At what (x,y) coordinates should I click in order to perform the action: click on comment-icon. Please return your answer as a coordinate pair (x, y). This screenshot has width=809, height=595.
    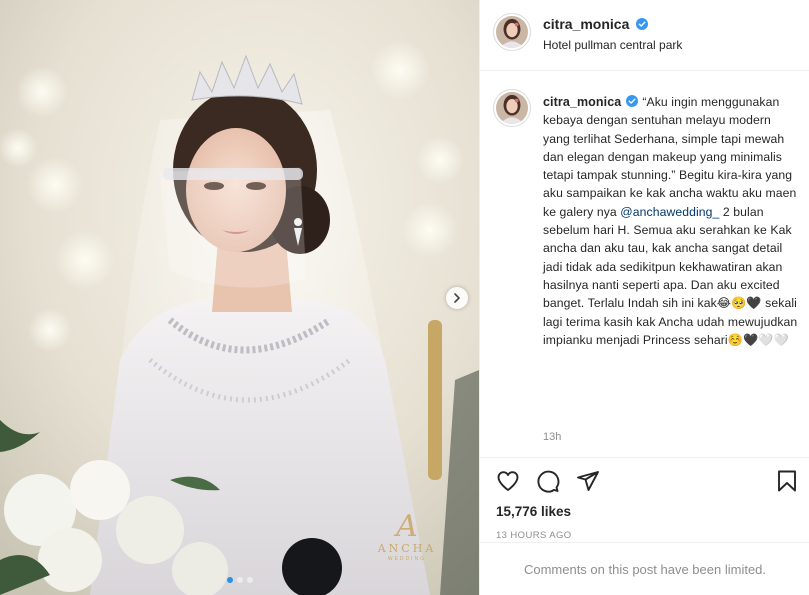
    Looking at the image, I should click on (548, 481).